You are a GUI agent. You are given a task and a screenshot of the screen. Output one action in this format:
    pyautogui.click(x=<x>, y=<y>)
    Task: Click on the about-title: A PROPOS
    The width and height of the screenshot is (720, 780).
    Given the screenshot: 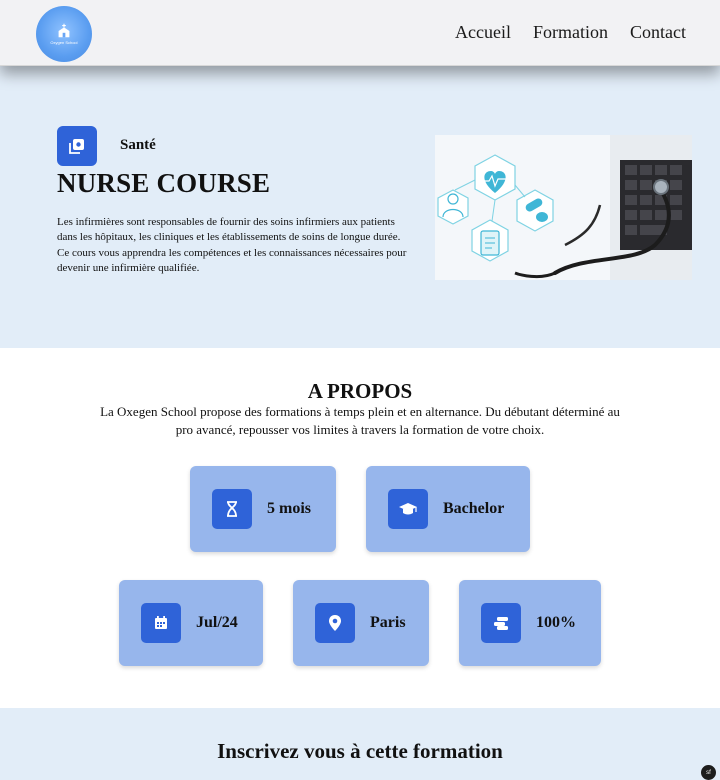 What is the action you would take?
    pyautogui.click(x=360, y=391)
    